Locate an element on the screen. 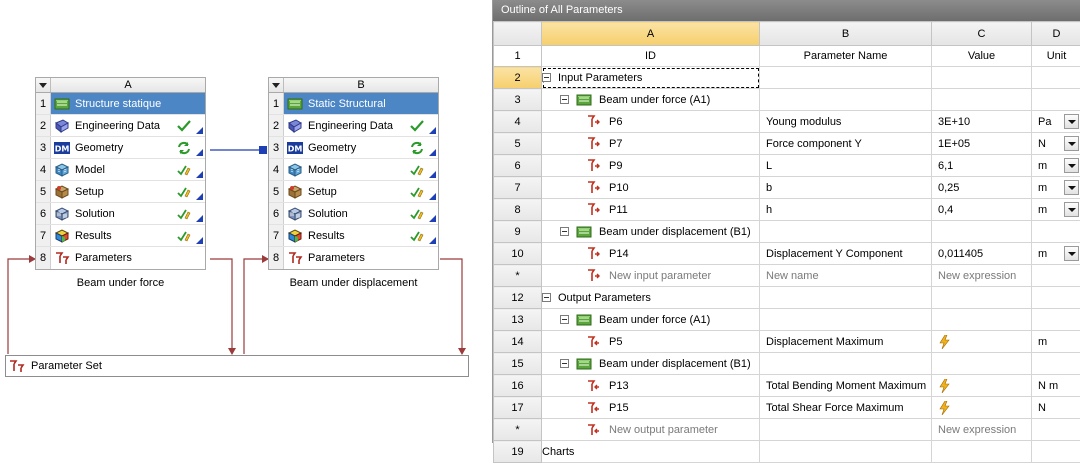  row-number: * is located at coordinates (518, 430).